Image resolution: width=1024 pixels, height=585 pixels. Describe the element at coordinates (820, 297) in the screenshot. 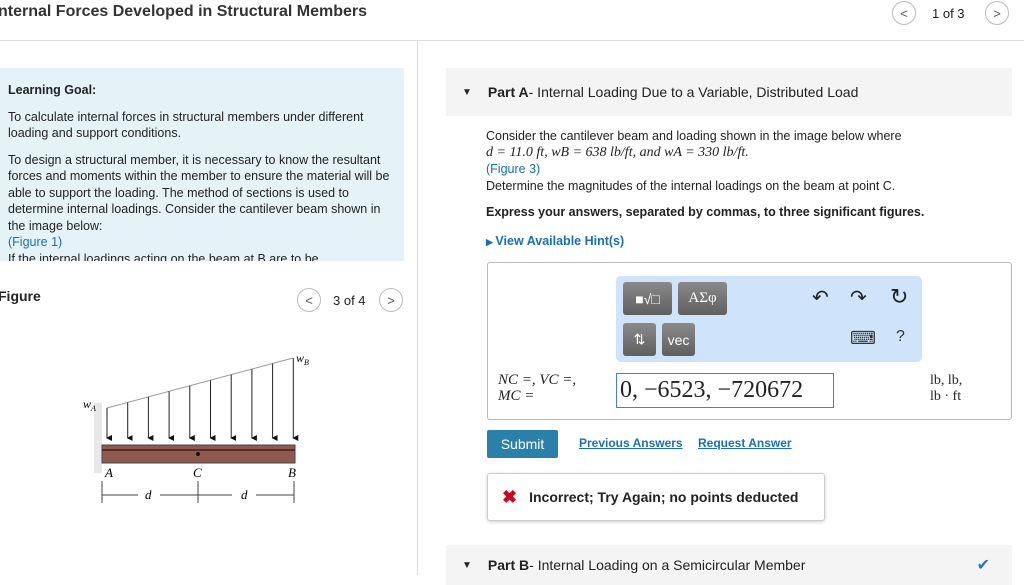

I see `undo-icon: ↶` at that location.